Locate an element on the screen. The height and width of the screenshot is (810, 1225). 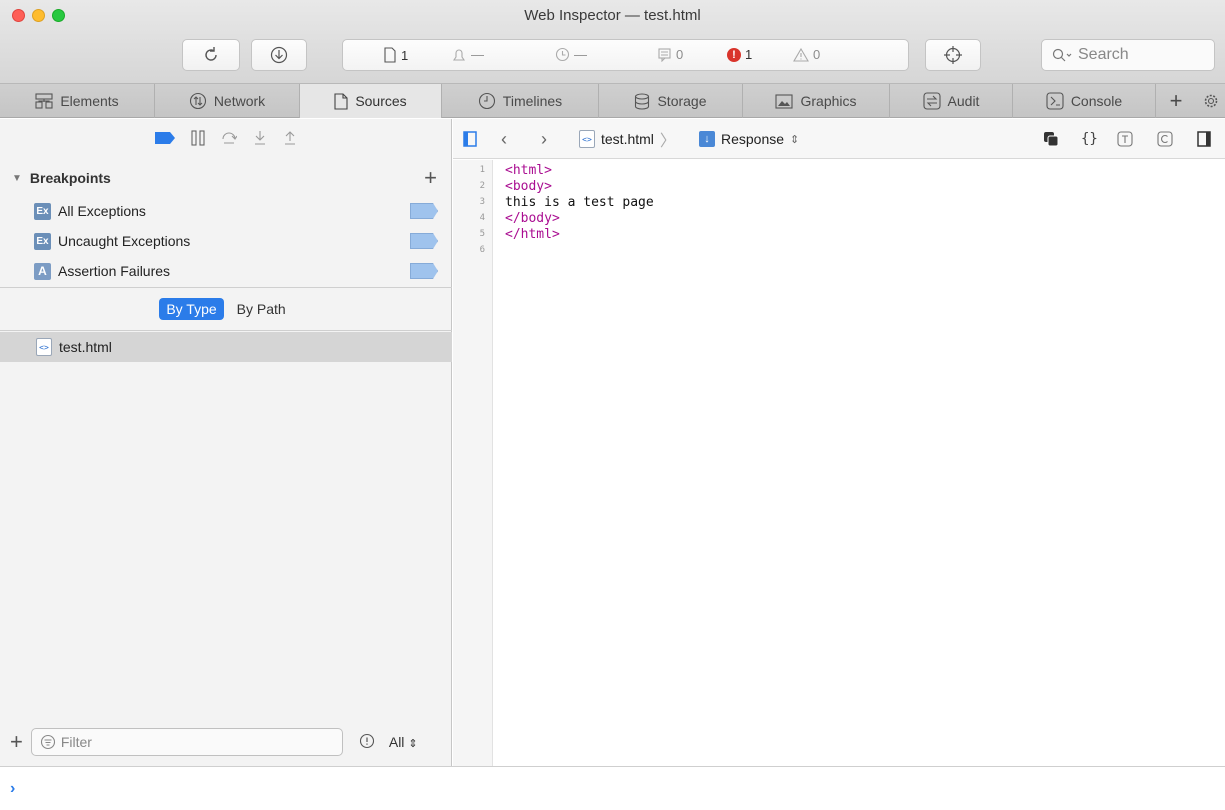
network-icon is located at coordinates (197, 101).